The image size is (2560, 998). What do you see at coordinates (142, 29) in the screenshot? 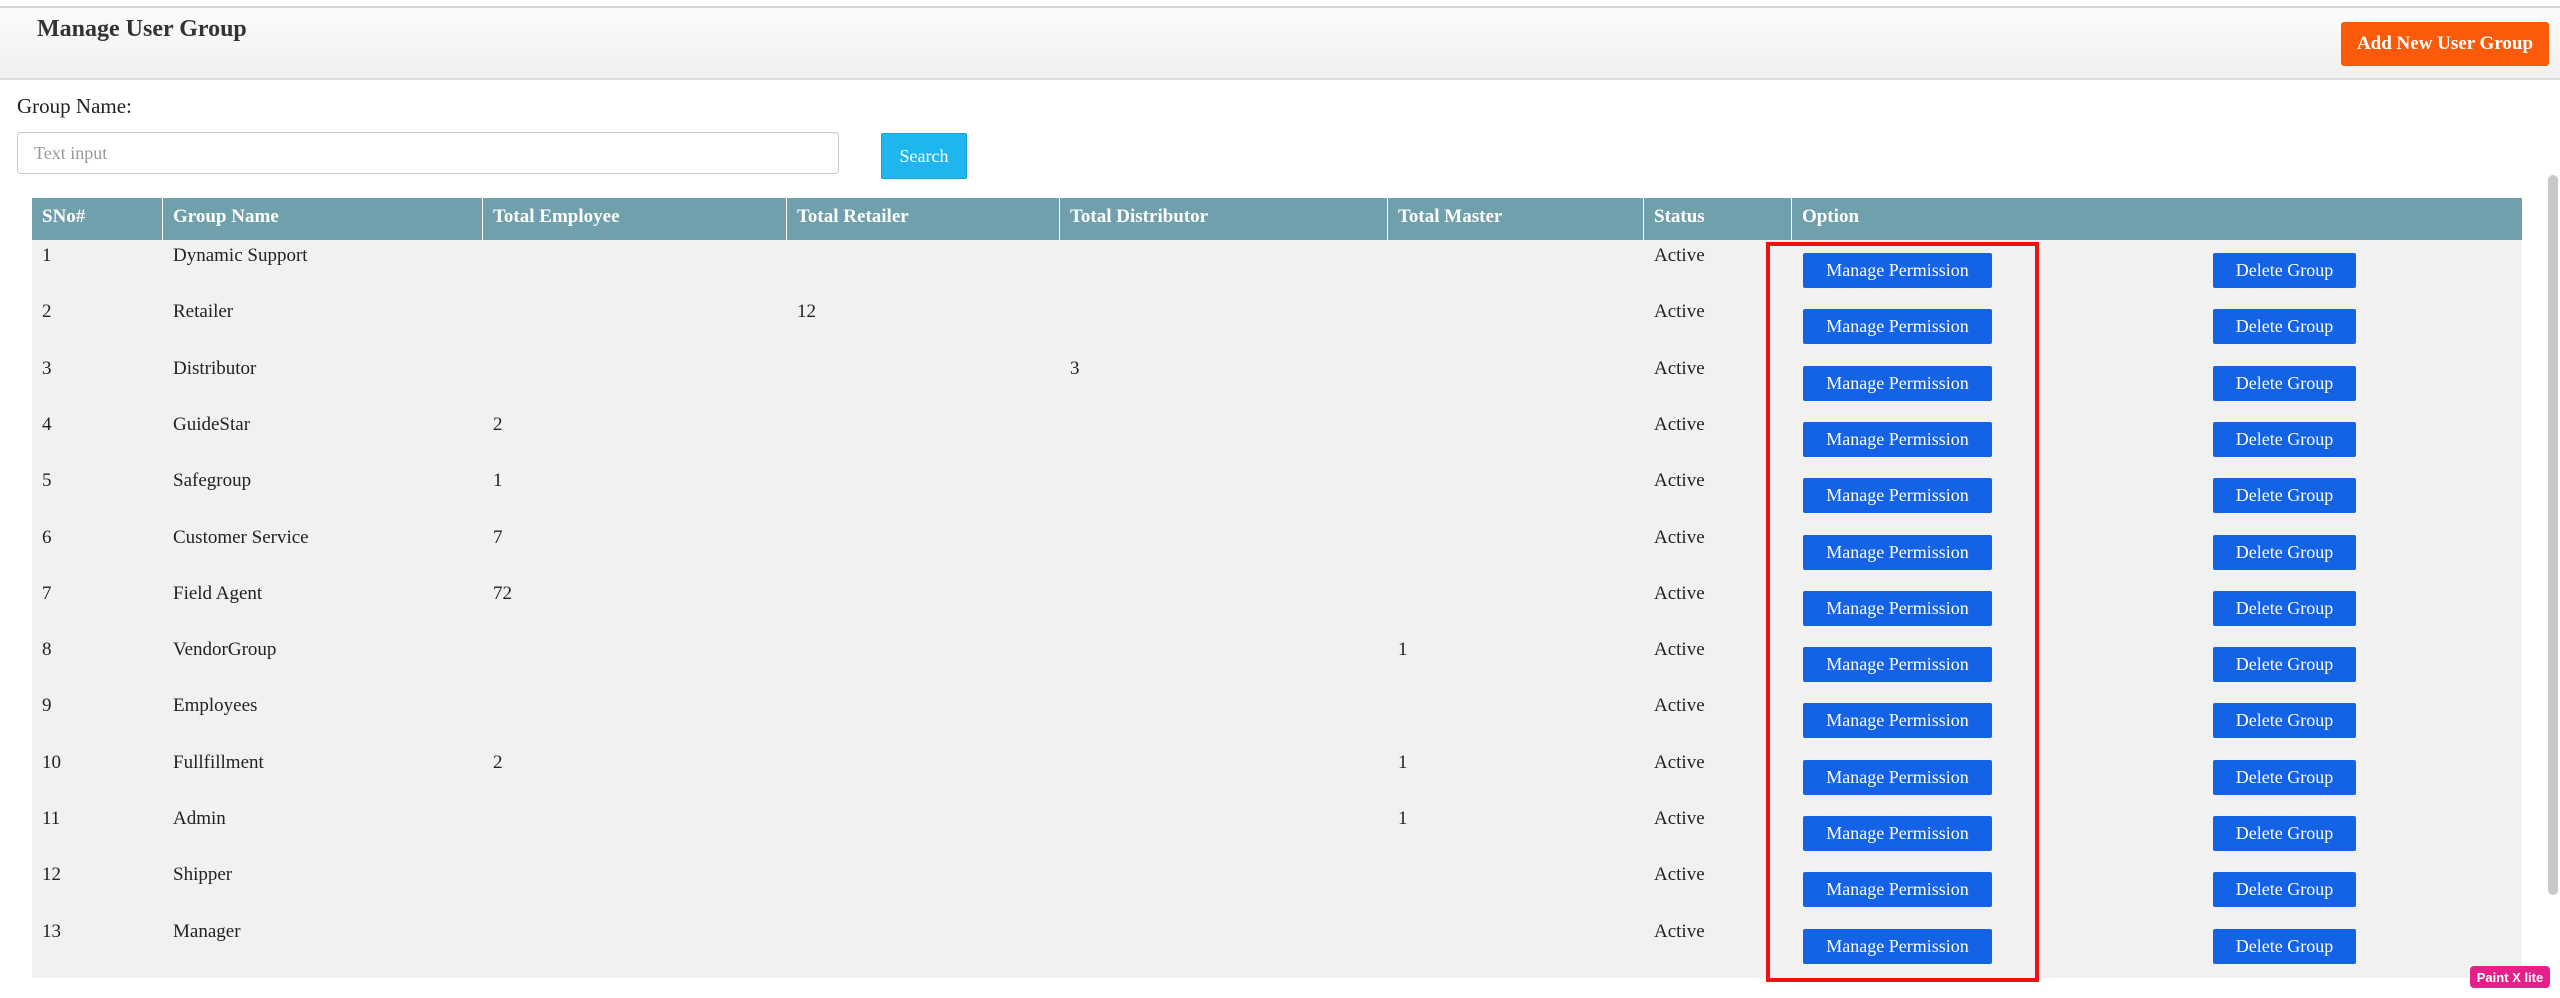
I see `page-title: Manage User Group` at bounding box center [142, 29].